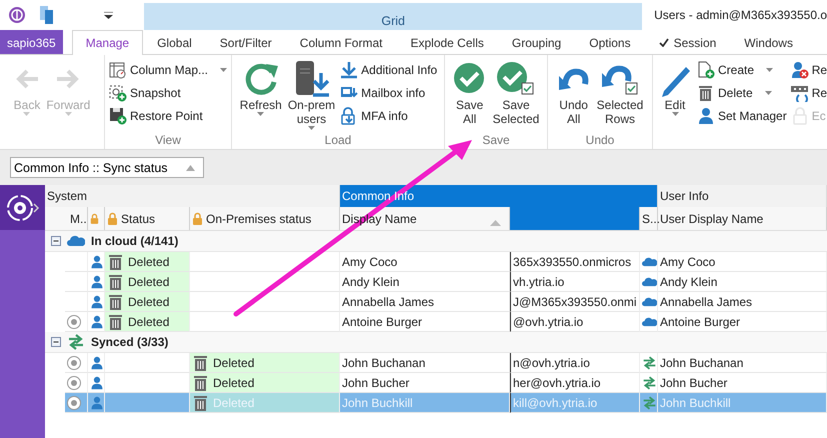 This screenshot has width=827, height=438. What do you see at coordinates (447, 42) in the screenshot?
I see `ribbon-tab: Explode Cells` at bounding box center [447, 42].